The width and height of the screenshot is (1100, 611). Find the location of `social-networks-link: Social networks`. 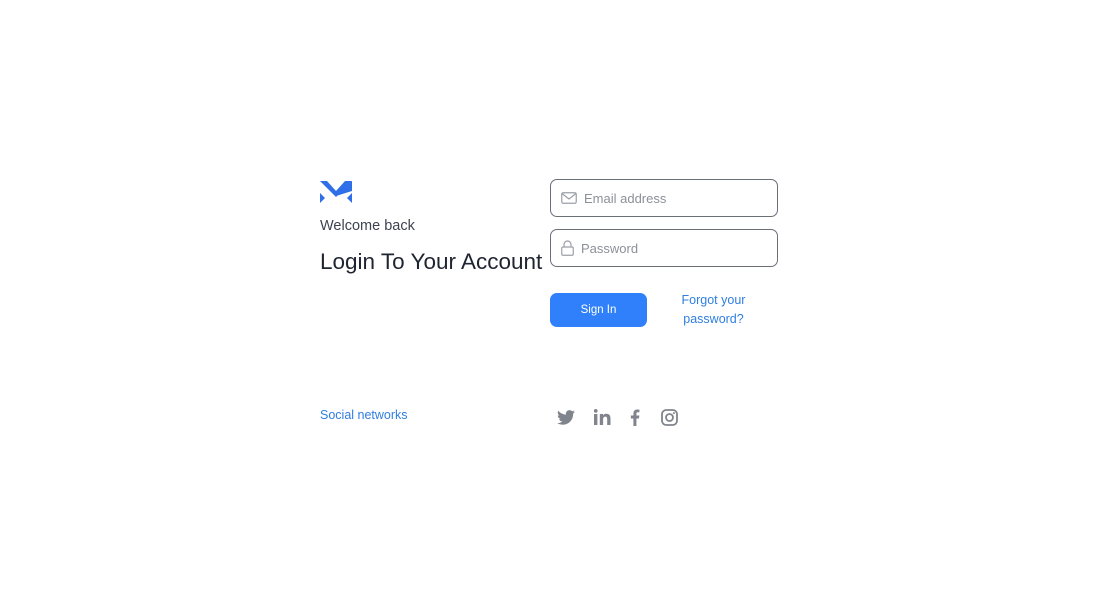

social-networks-link: Social networks is located at coordinates (364, 415).